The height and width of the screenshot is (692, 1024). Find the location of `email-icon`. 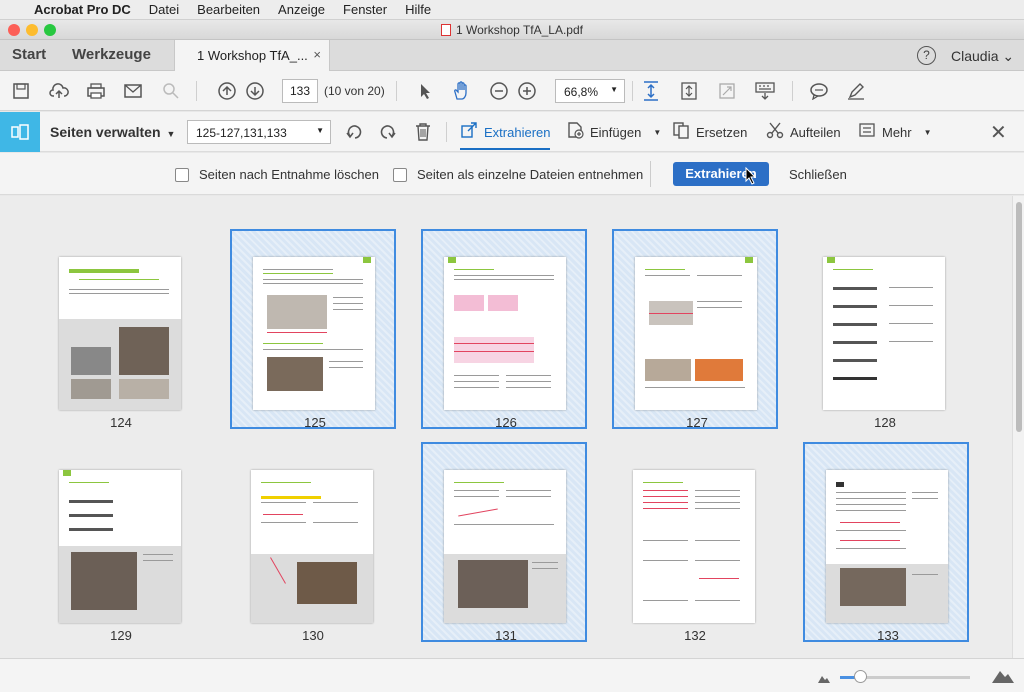

email-icon is located at coordinates (133, 91).